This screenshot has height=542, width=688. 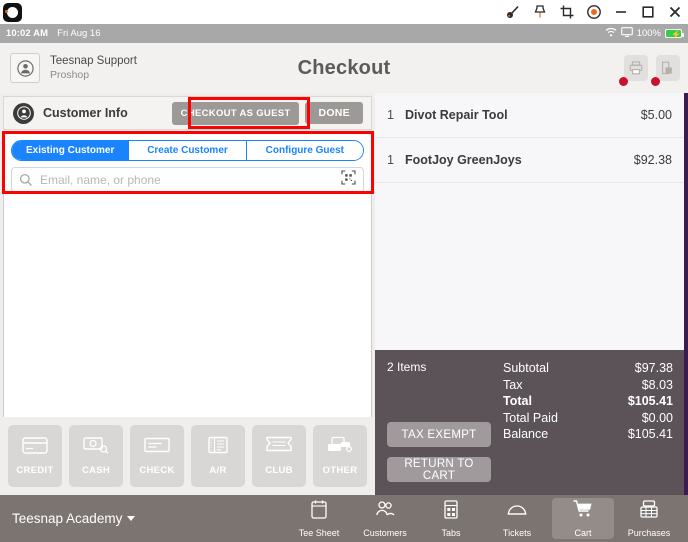 What do you see at coordinates (344, 12) in the screenshot?
I see `window-titlebar` at bounding box center [344, 12].